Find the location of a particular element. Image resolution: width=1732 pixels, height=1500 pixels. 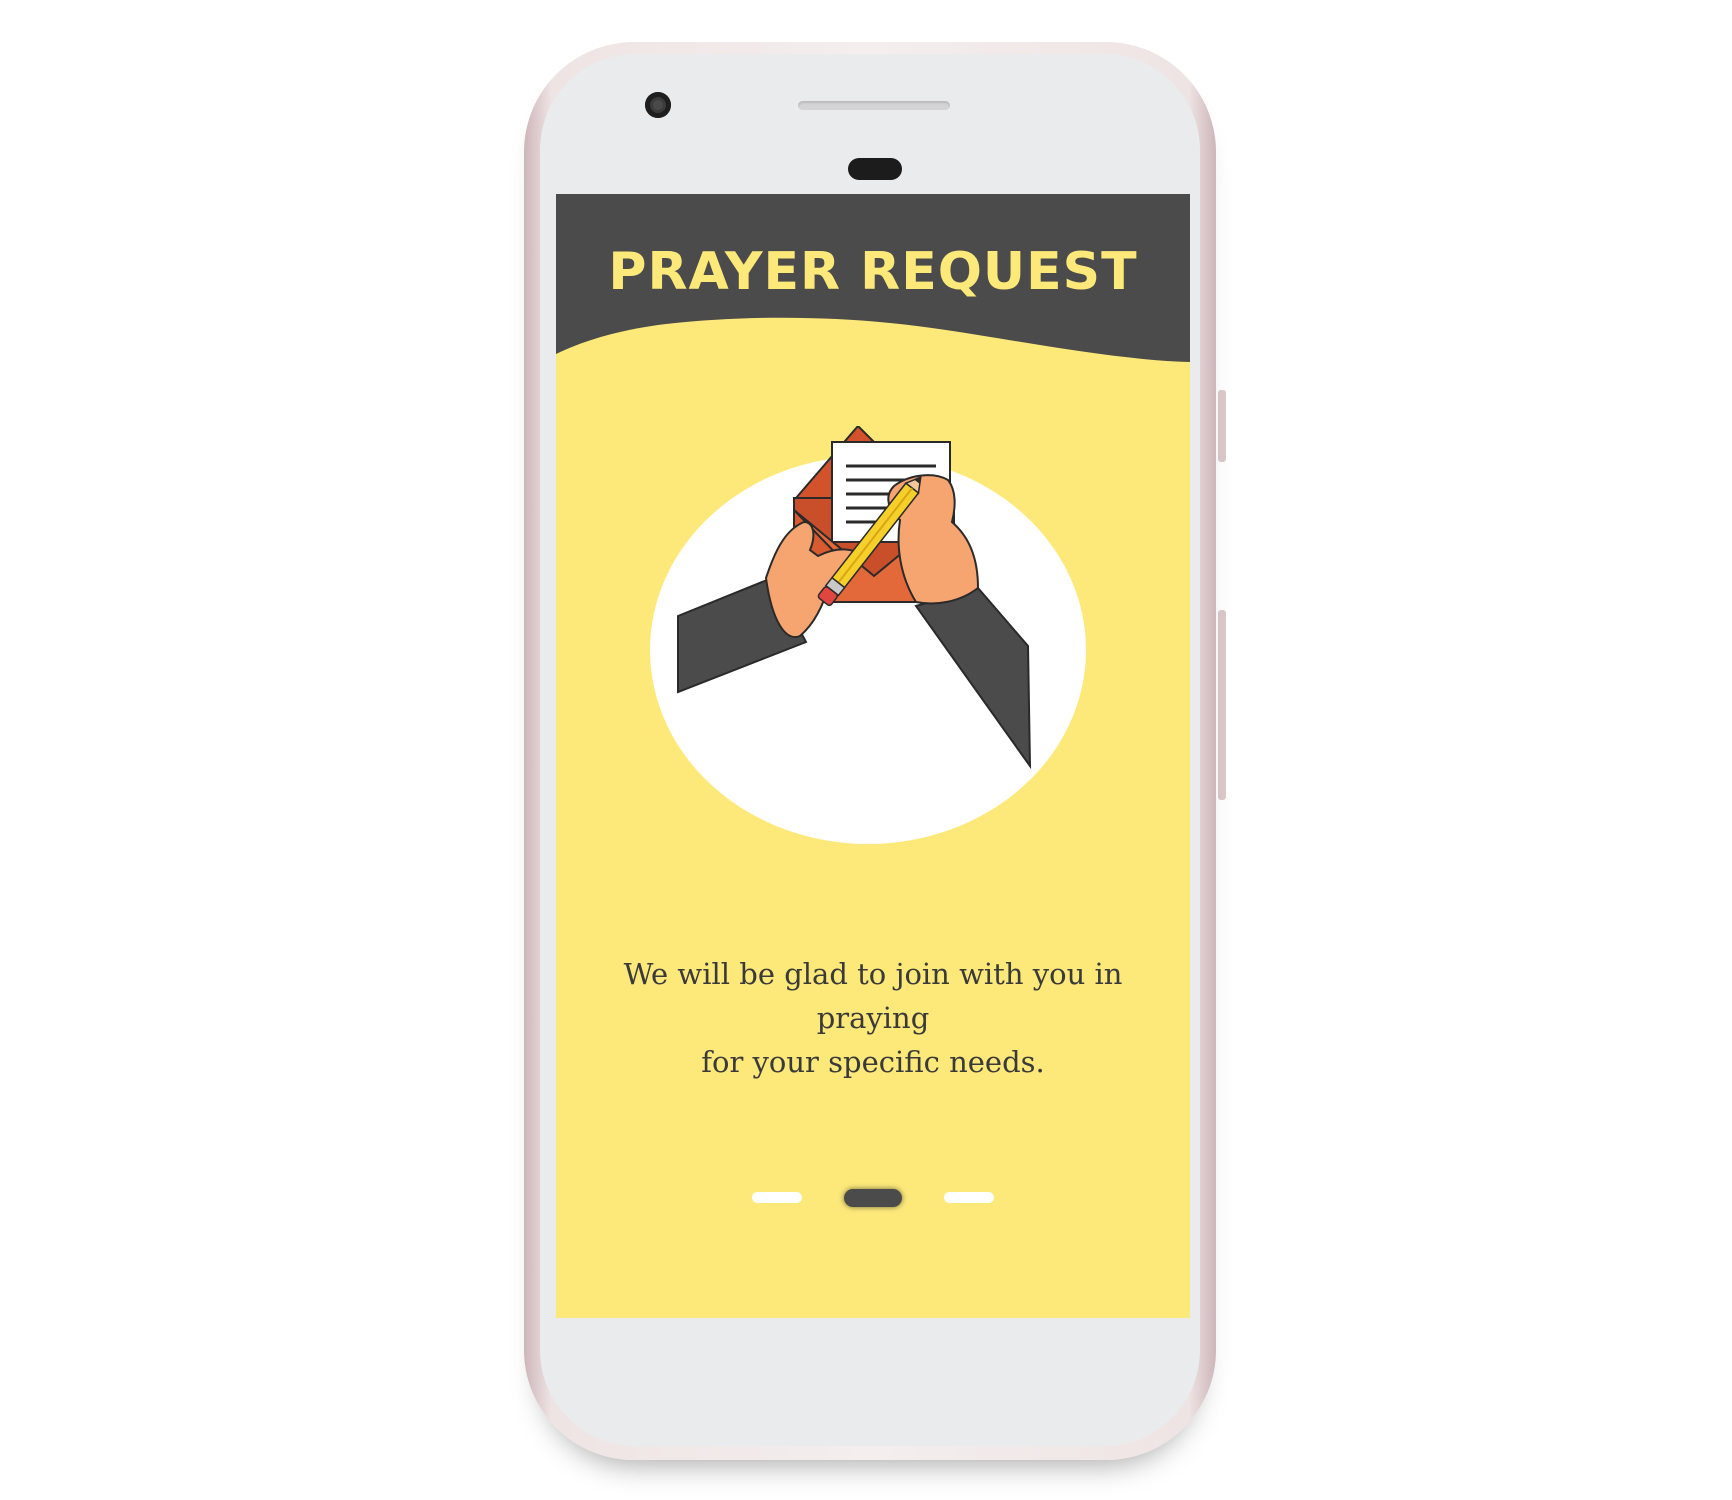

proximity-sensor is located at coordinates (875, 169).